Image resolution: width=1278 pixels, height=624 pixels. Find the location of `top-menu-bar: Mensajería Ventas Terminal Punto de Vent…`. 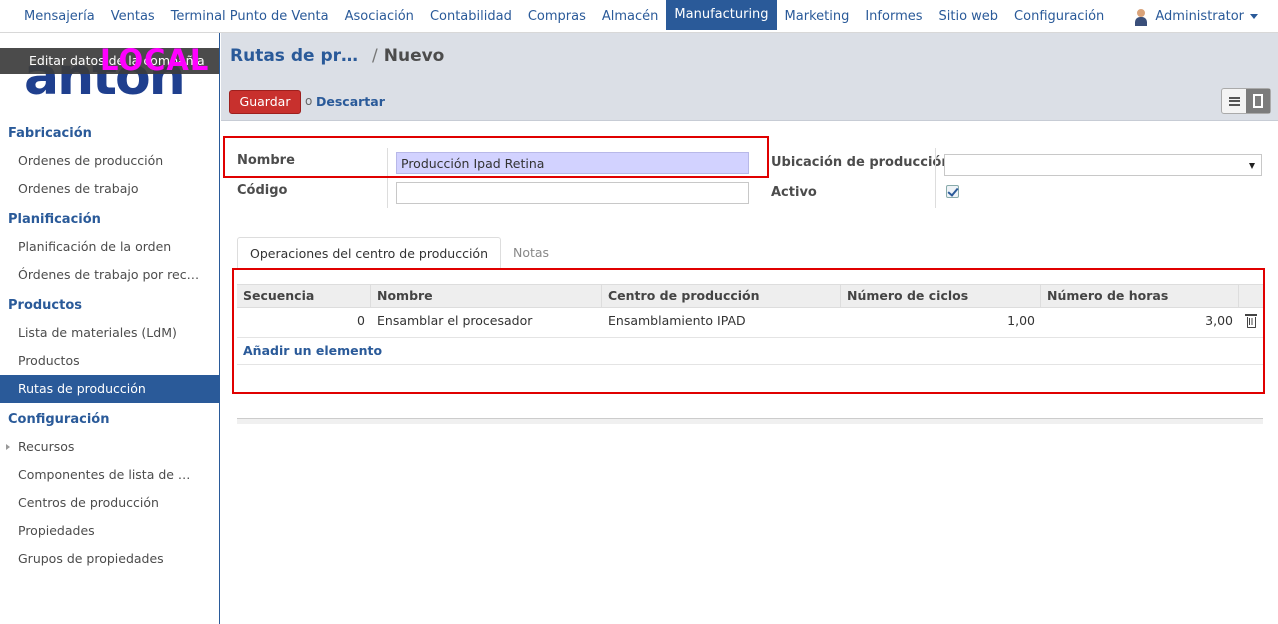

top-menu-bar: Mensajería Ventas Terminal Punto de Vent… is located at coordinates (639, 16).